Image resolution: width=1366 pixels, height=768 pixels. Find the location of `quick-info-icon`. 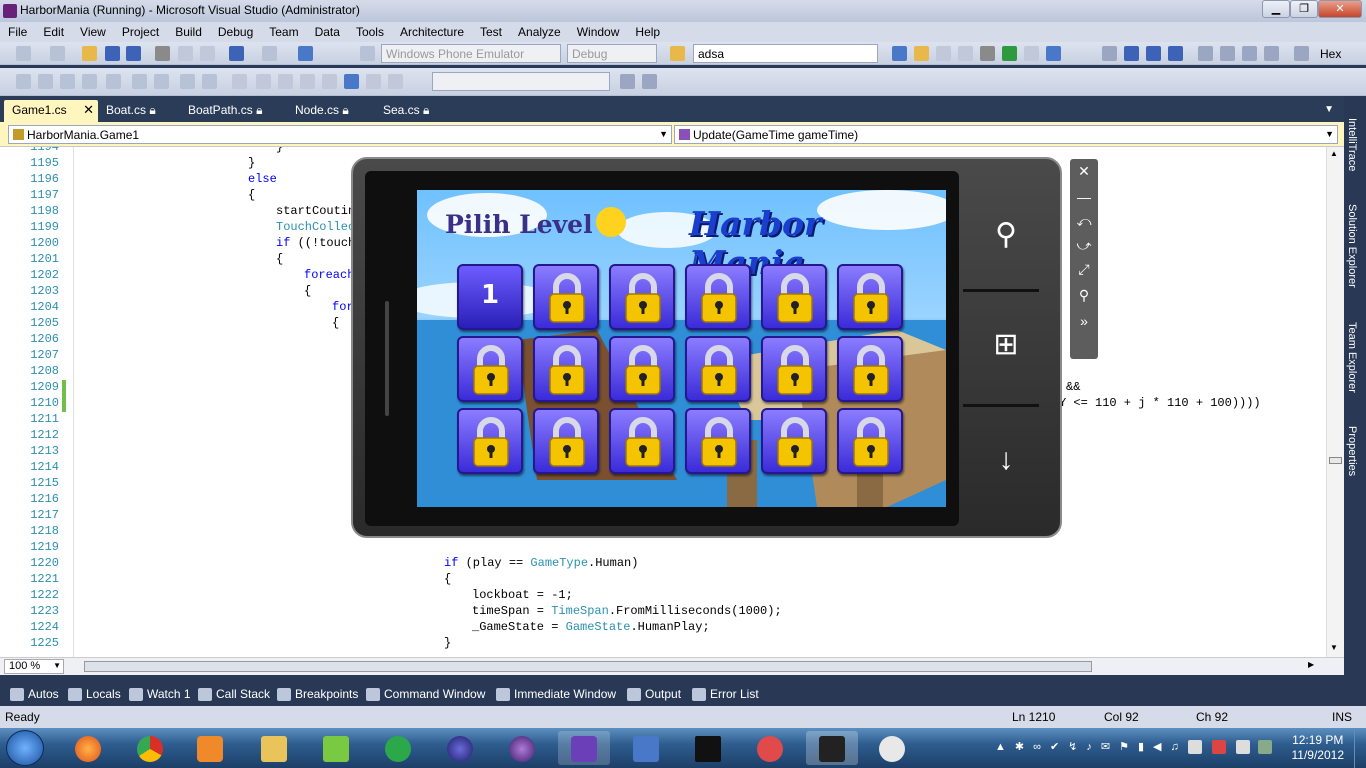

quick-info-icon is located at coordinates (23, 81).